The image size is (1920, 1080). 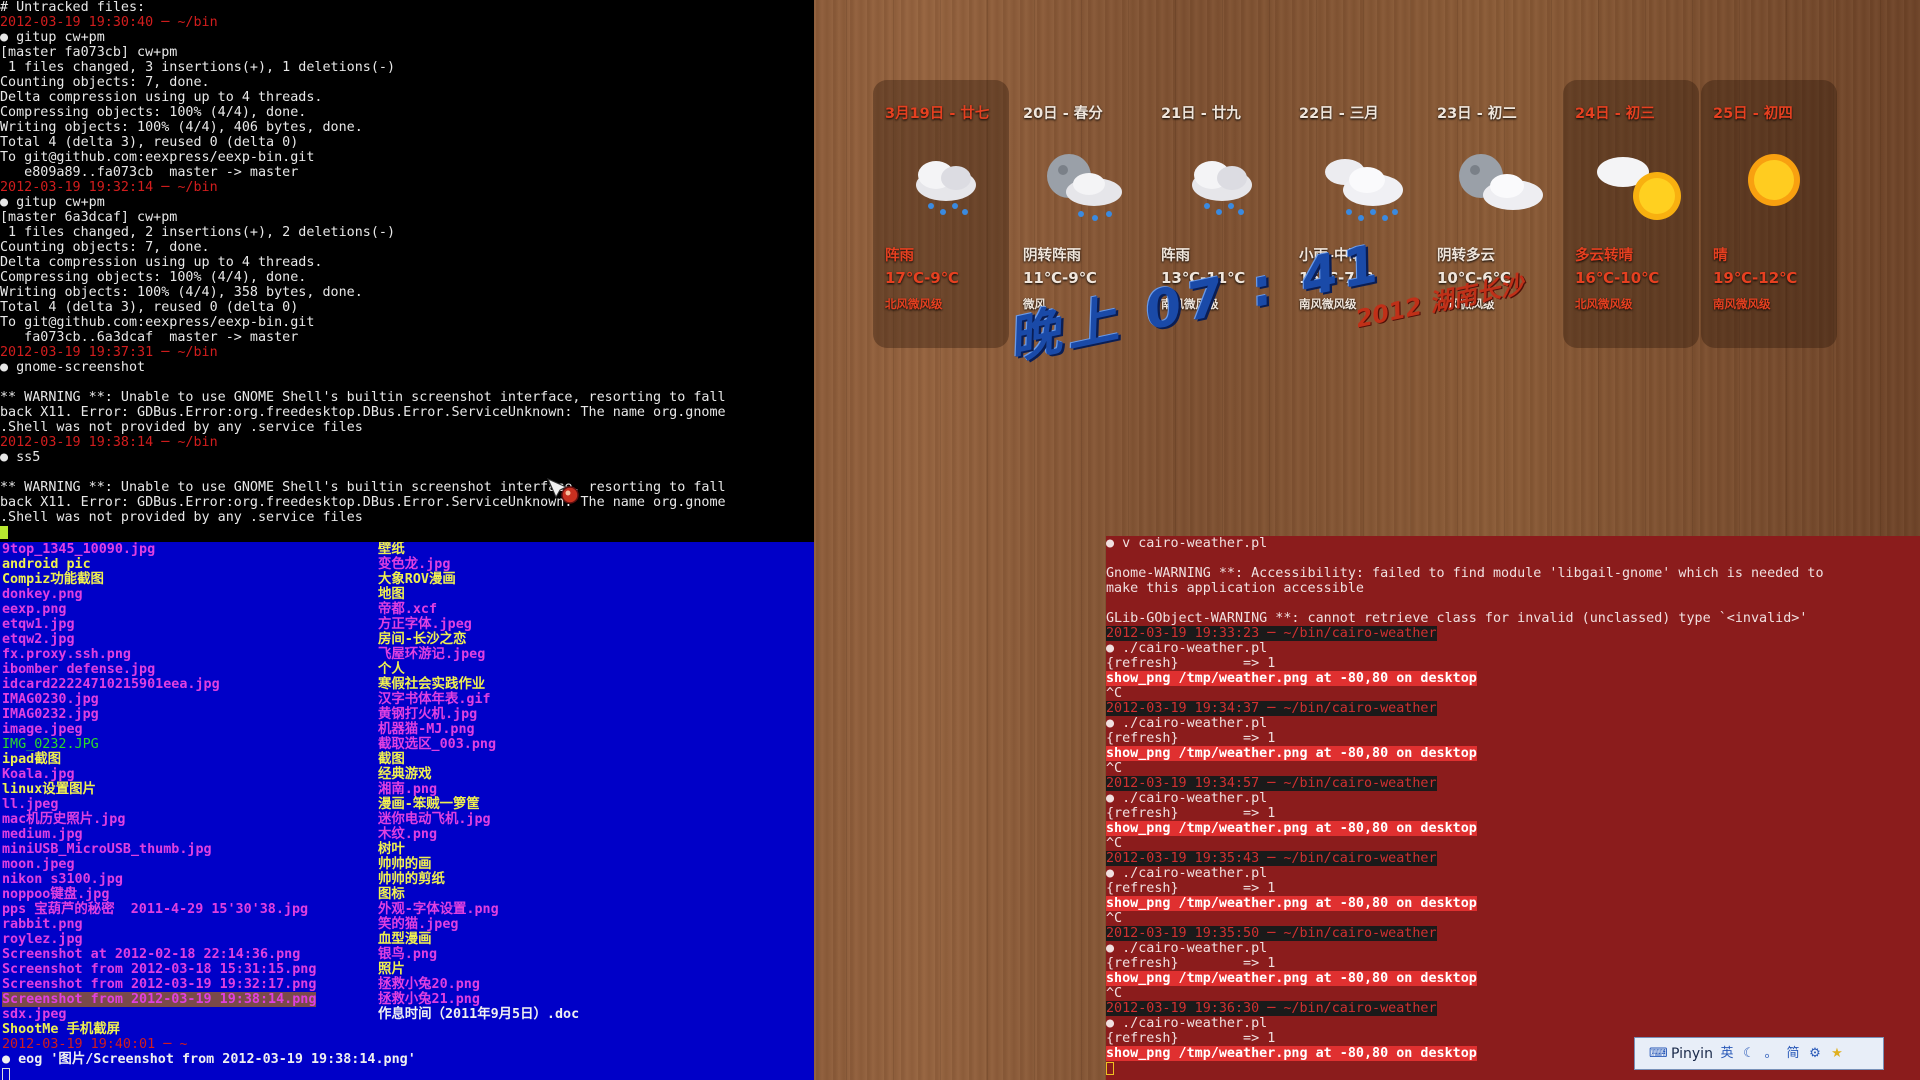 What do you see at coordinates (429, 804) in the screenshot?
I see `terminal-line-text: 漫画-笨贼一箩筐` at bounding box center [429, 804].